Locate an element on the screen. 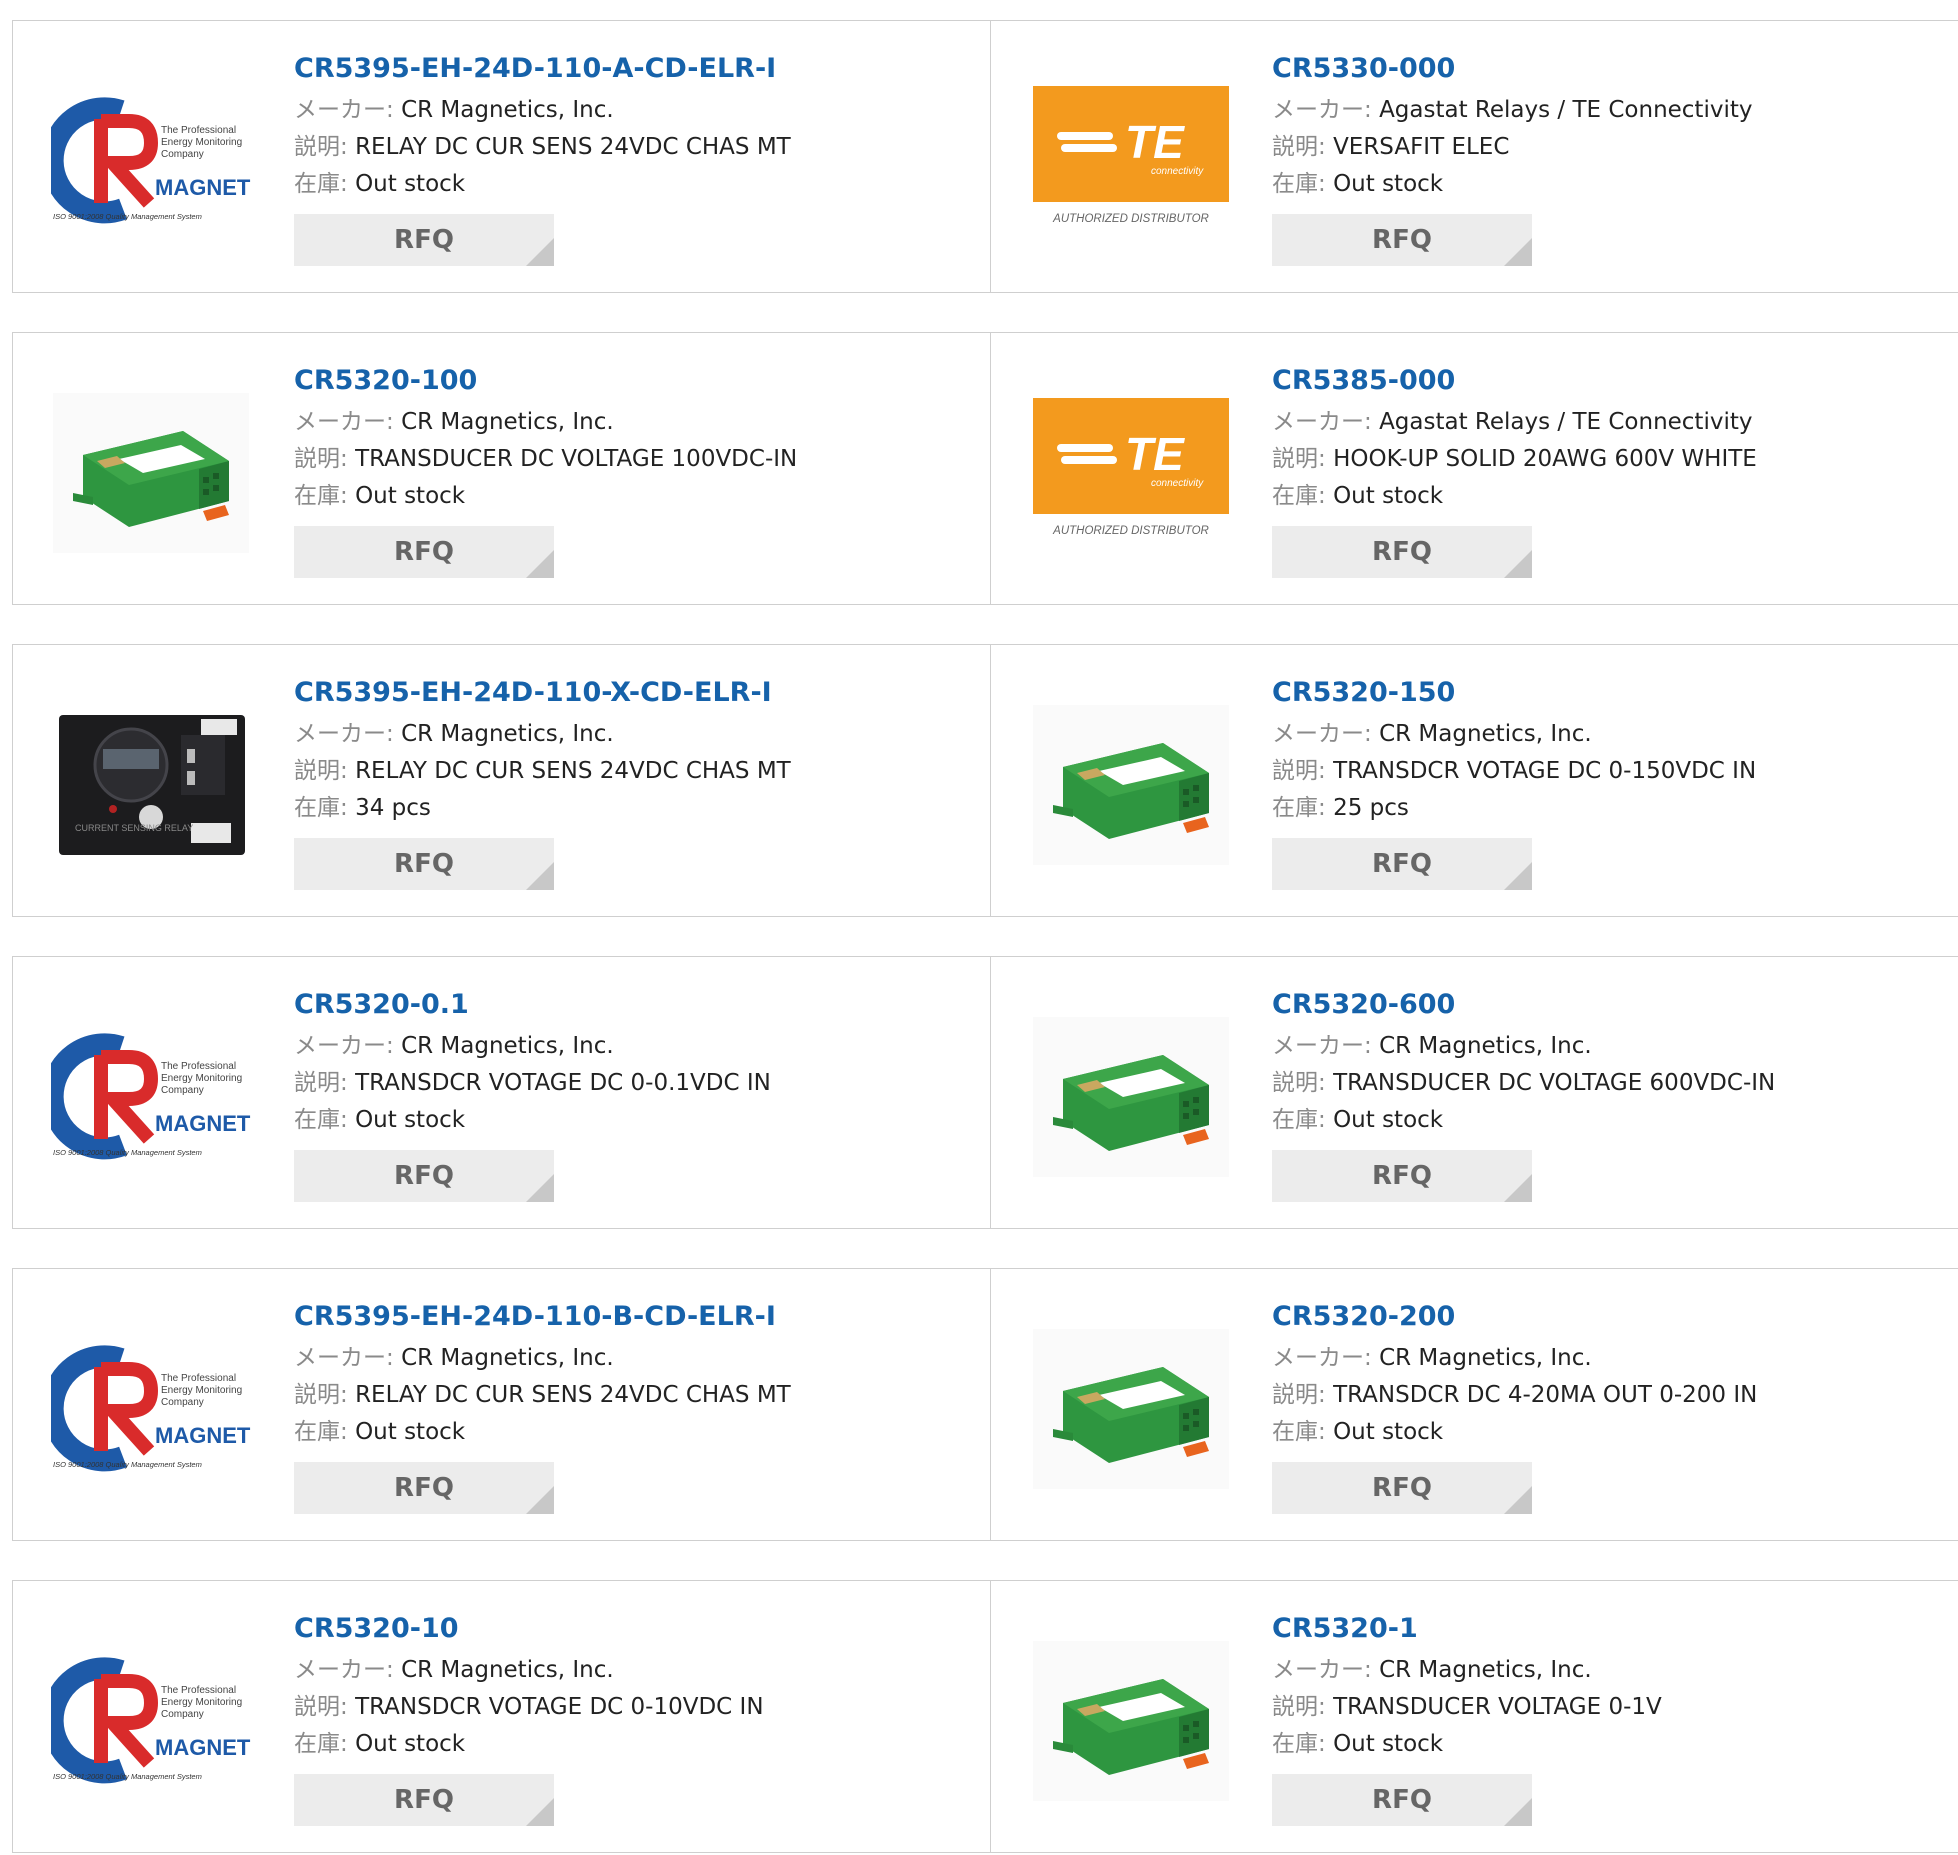 This screenshot has height=1855, width=1958. part-number-link: CR5320-0.1 is located at coordinates (632, 1005).